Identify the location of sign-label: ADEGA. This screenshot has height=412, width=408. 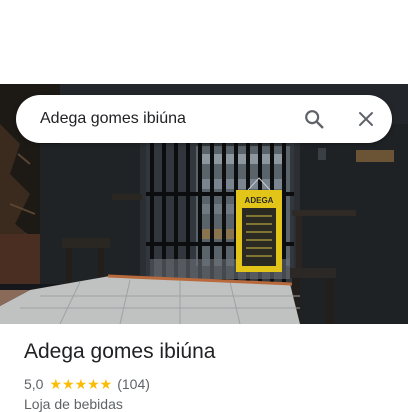
(259, 200).